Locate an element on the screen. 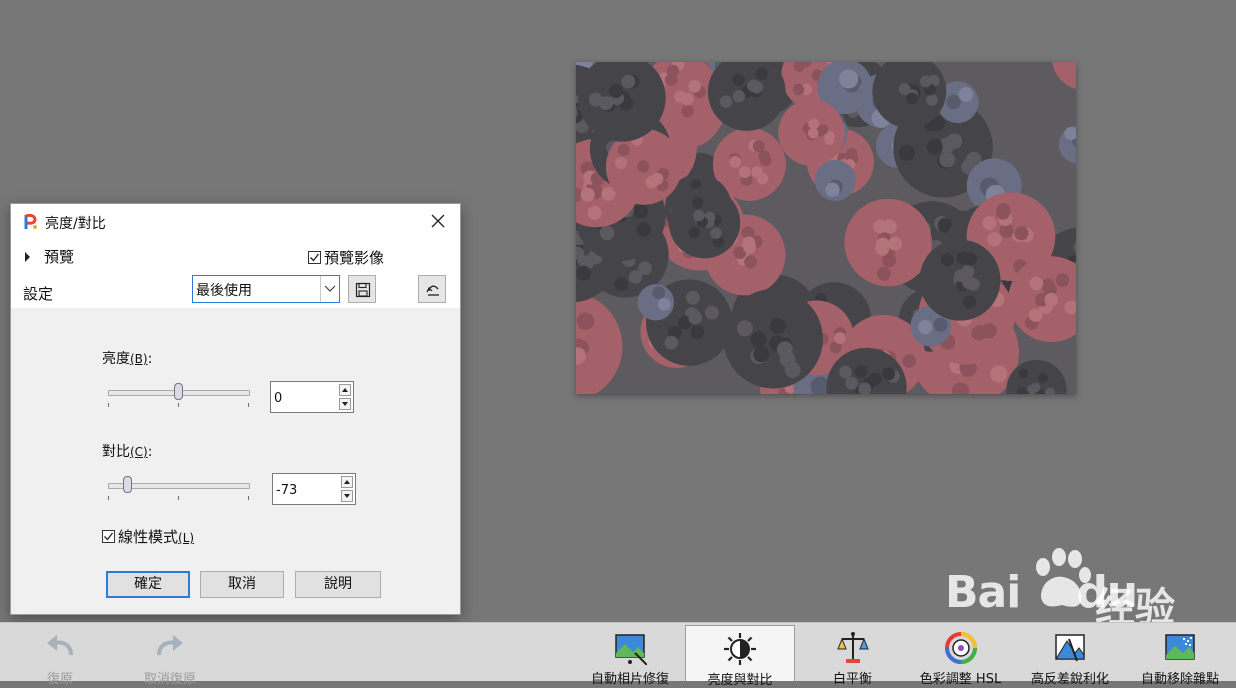  contrast-up-button is located at coordinates (347, 482).